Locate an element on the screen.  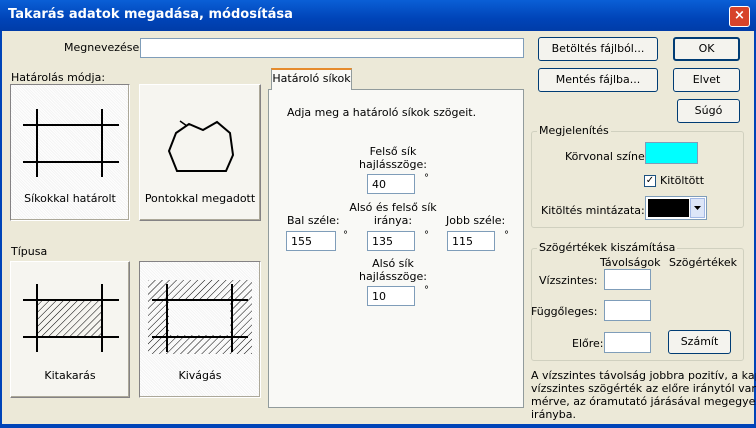
vertical-label: Függőleges: is located at coordinates (564, 311).